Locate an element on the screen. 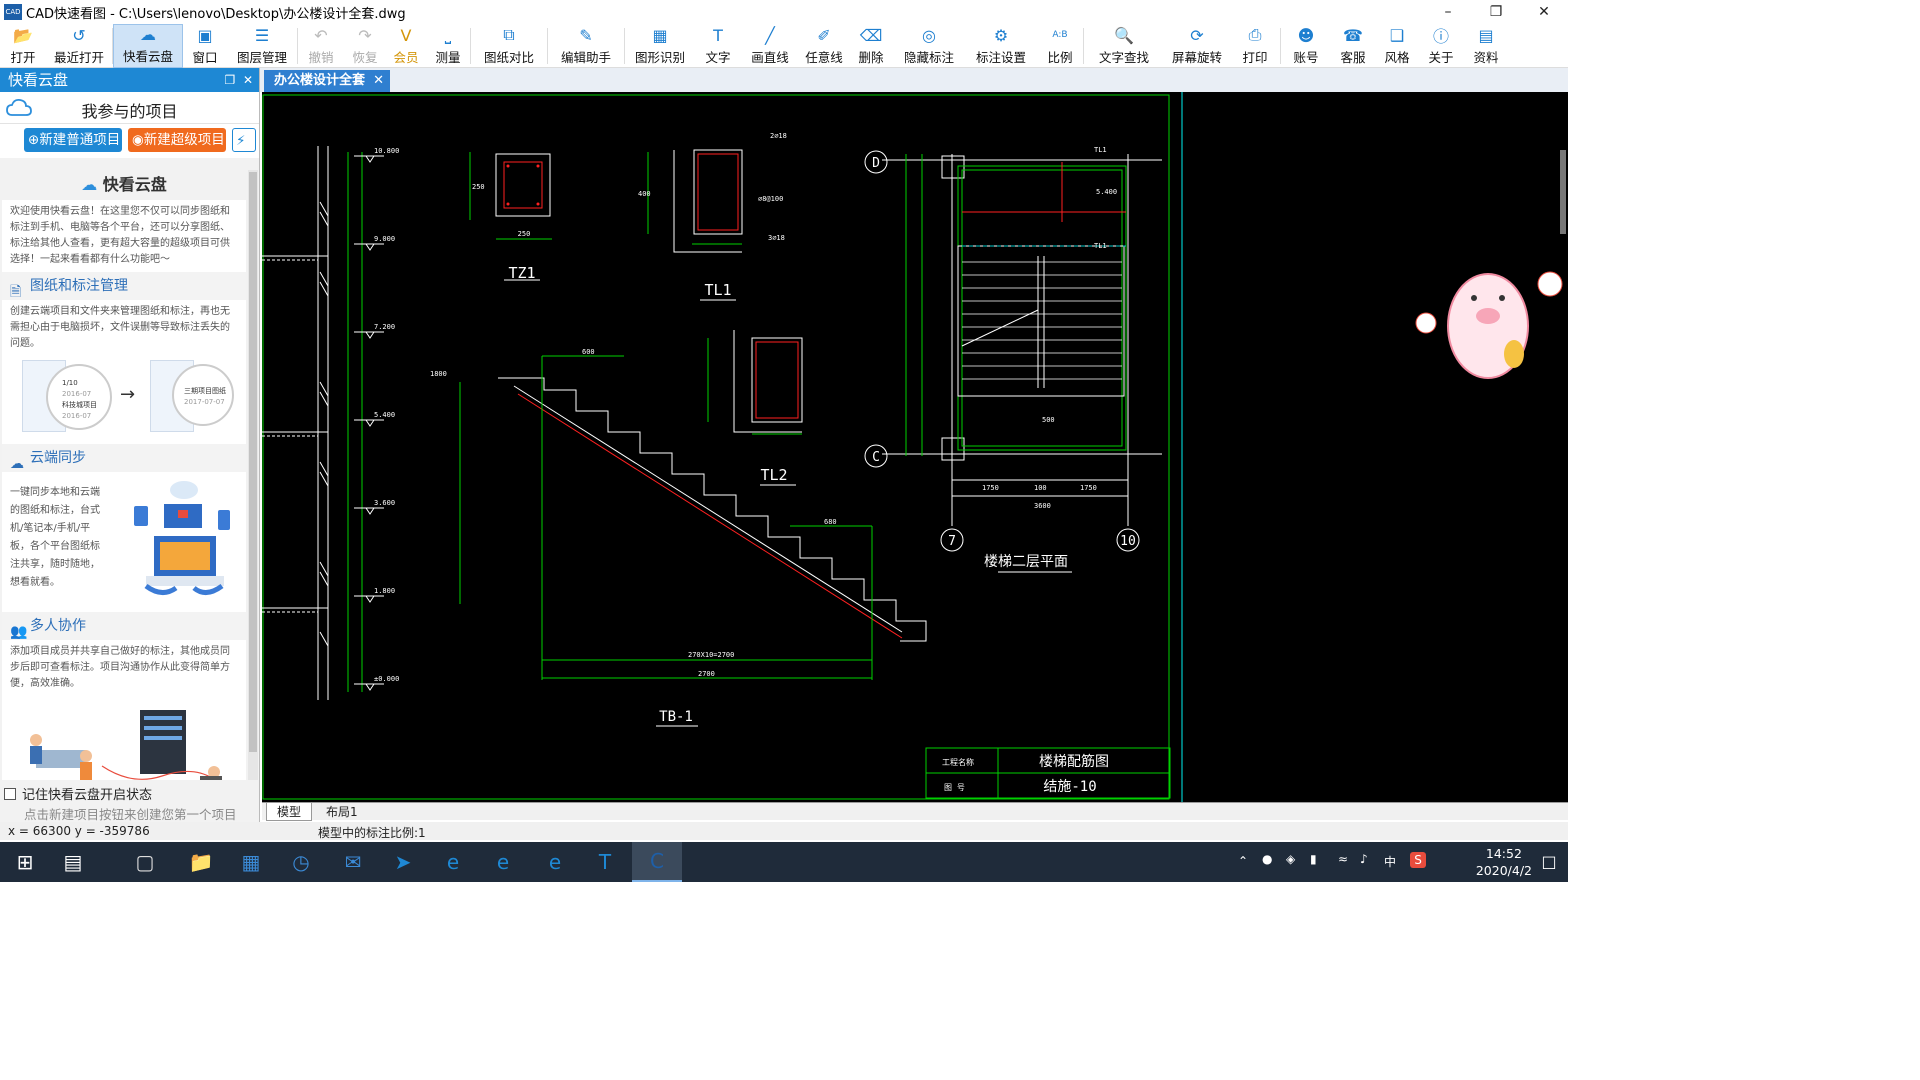  toolbar-compare-button: ⧉ 图纸对比 is located at coordinates (509, 46).